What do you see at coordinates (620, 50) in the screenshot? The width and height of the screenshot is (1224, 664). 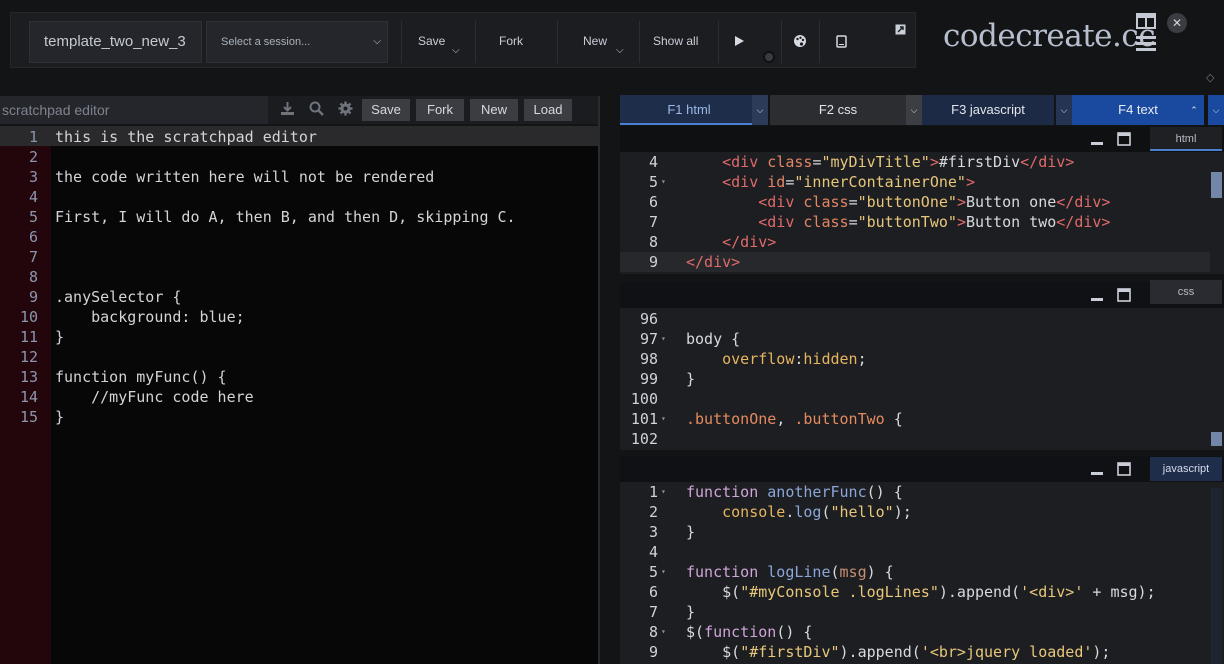 I see `new-dropdown-chevron-icon: ⌵` at bounding box center [620, 50].